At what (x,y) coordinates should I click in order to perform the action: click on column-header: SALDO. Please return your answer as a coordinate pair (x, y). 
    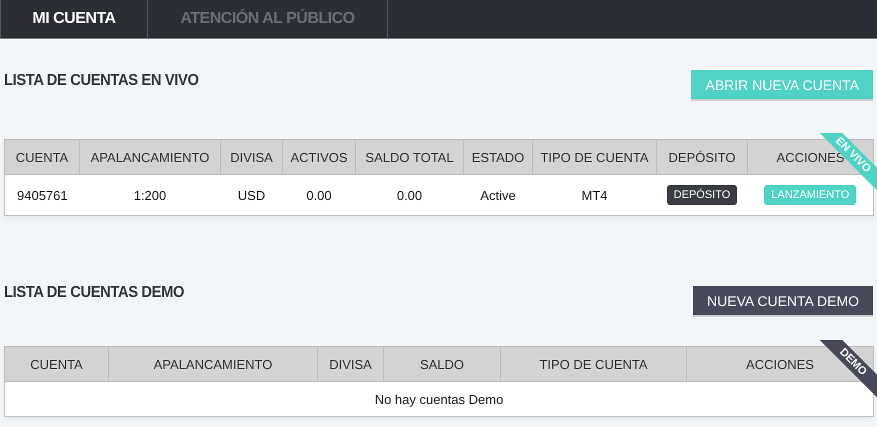
    Looking at the image, I should click on (442, 364).